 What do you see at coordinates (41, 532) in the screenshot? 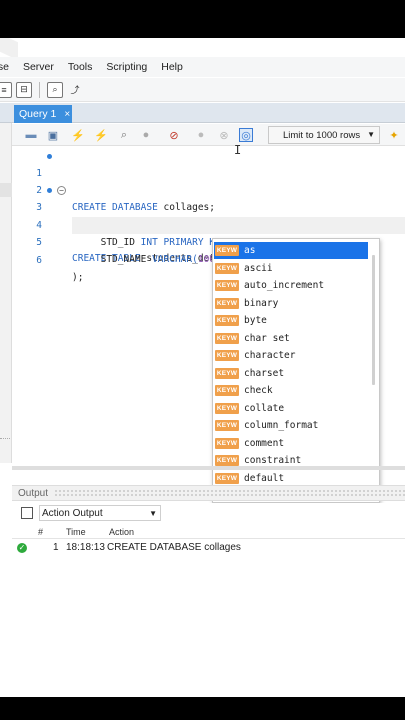
I see `column-header-number: #` at bounding box center [41, 532].